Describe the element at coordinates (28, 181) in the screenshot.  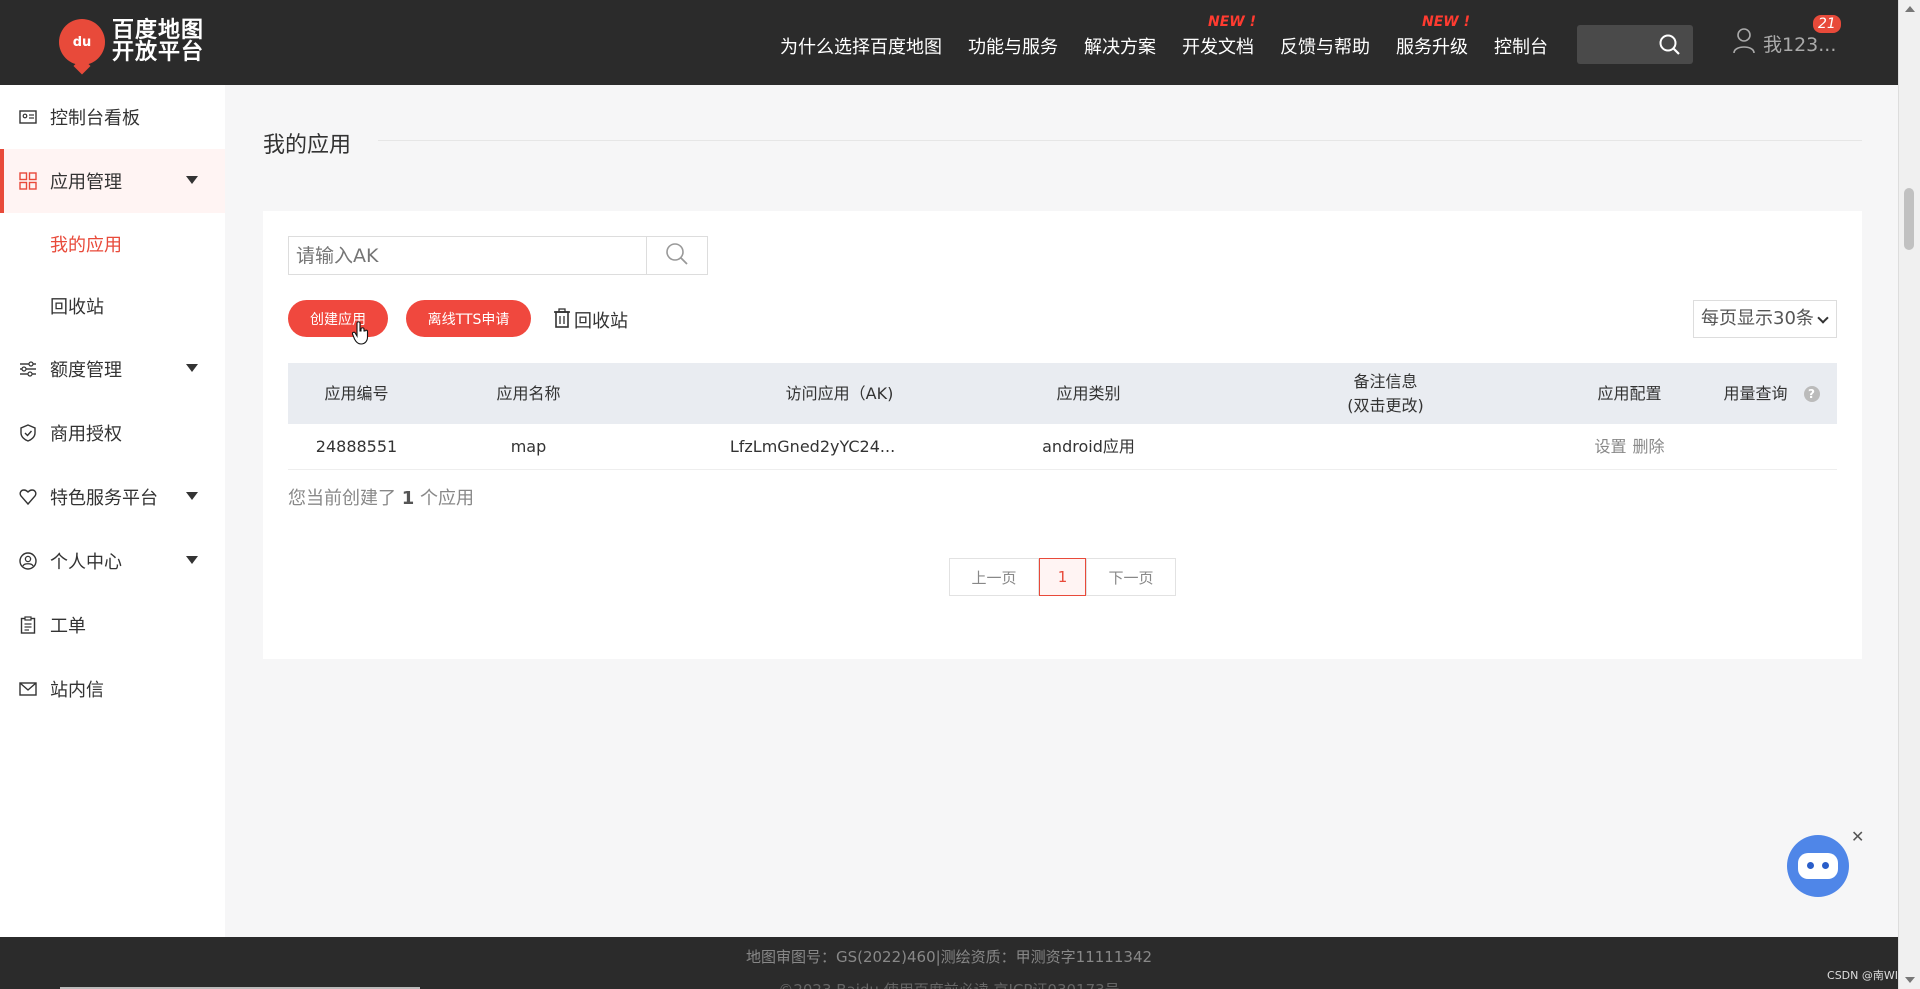
I see `grid-icon` at that location.